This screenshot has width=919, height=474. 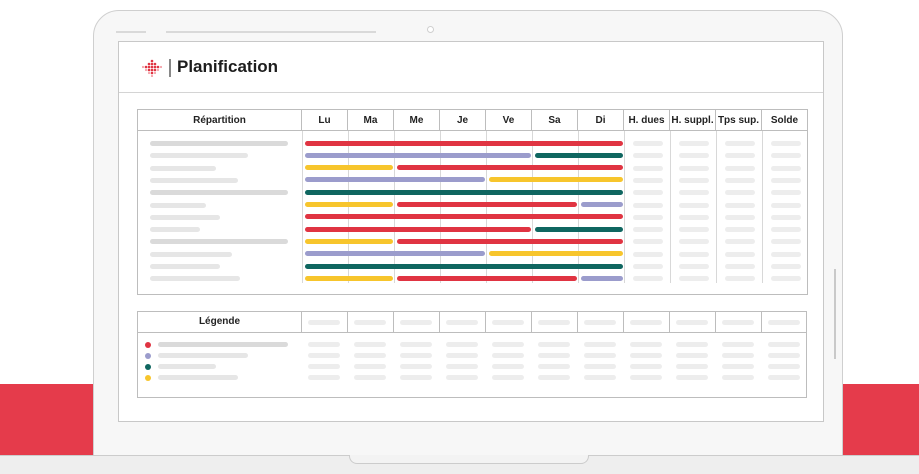 I want to click on scrollbar, so click(x=835, y=314).